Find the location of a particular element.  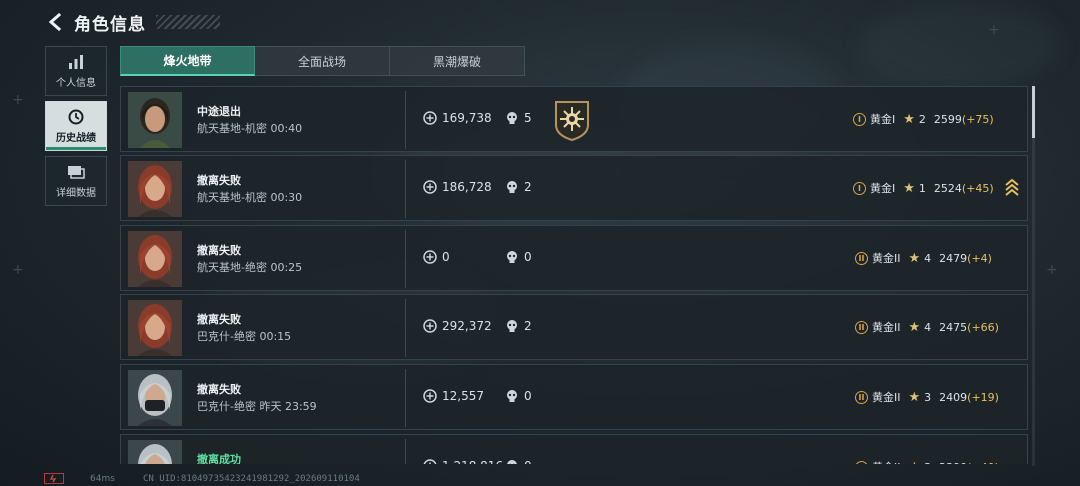

mvp-shield-badge is located at coordinates (572, 120).